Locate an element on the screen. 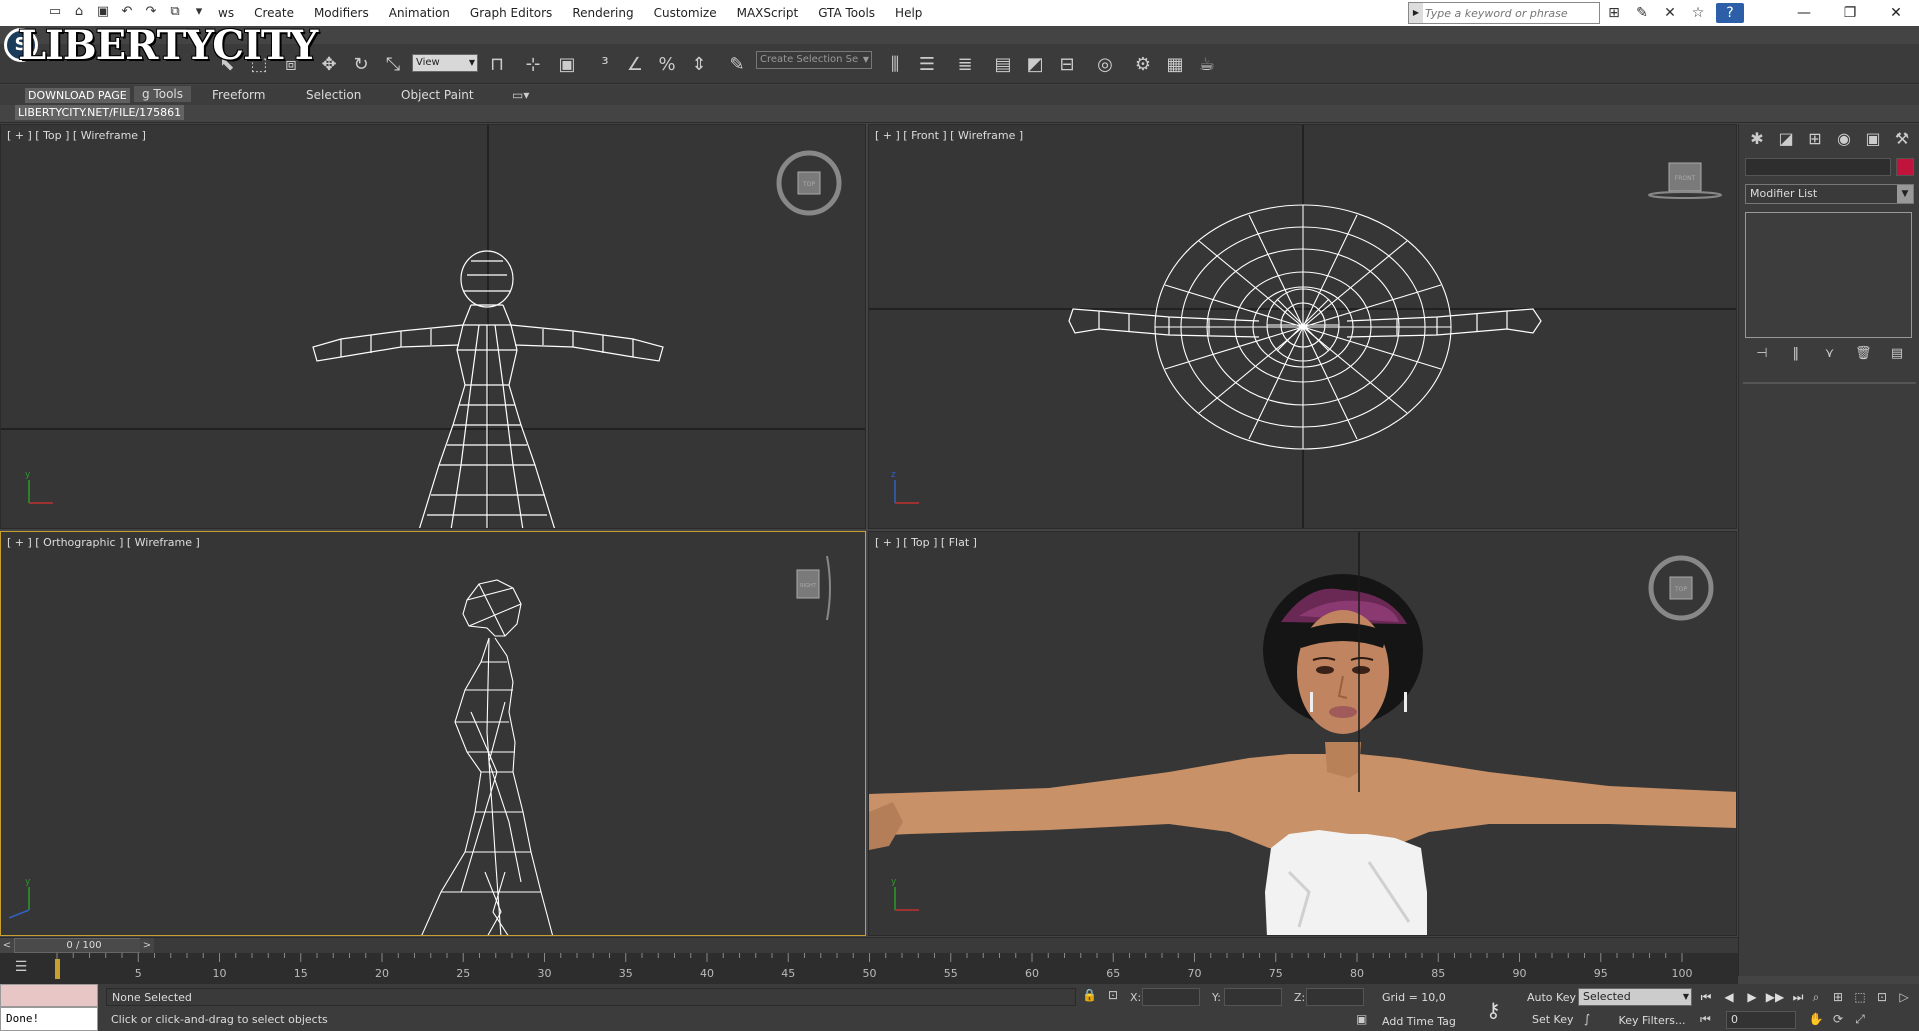 Image resolution: width=1919 pixels, height=1031 pixels. menu-item-maxscript: MAXScript is located at coordinates (768, 13).